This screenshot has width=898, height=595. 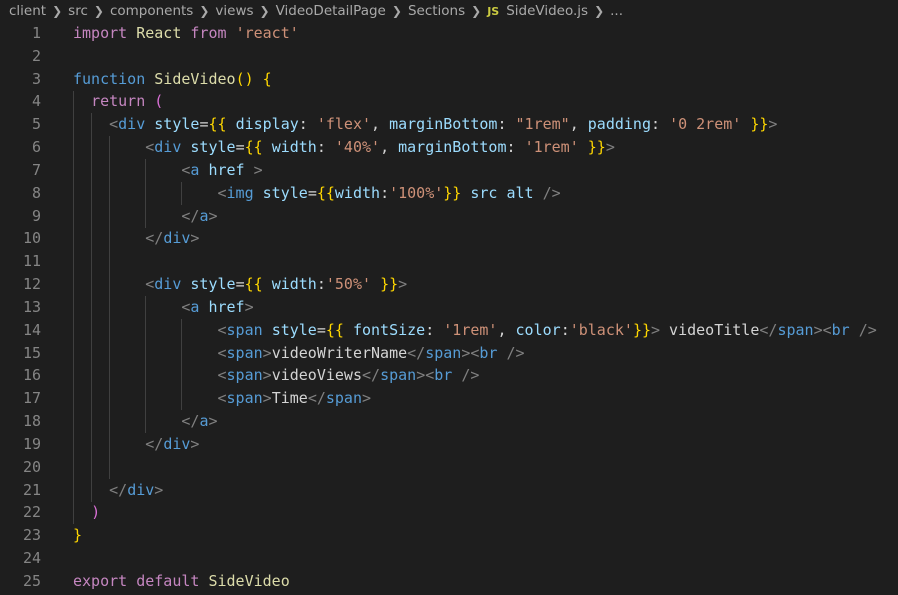 What do you see at coordinates (27, 11) in the screenshot?
I see `breadcrumb-item-client: client` at bounding box center [27, 11].